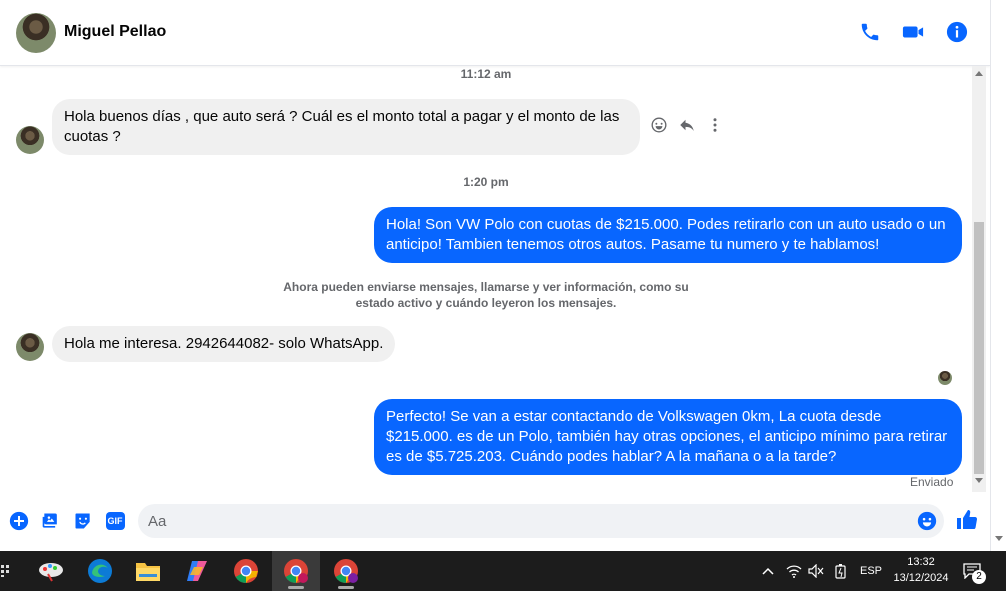 The width and height of the screenshot is (1006, 591). I want to click on scrollbar-thumb, so click(979, 348).